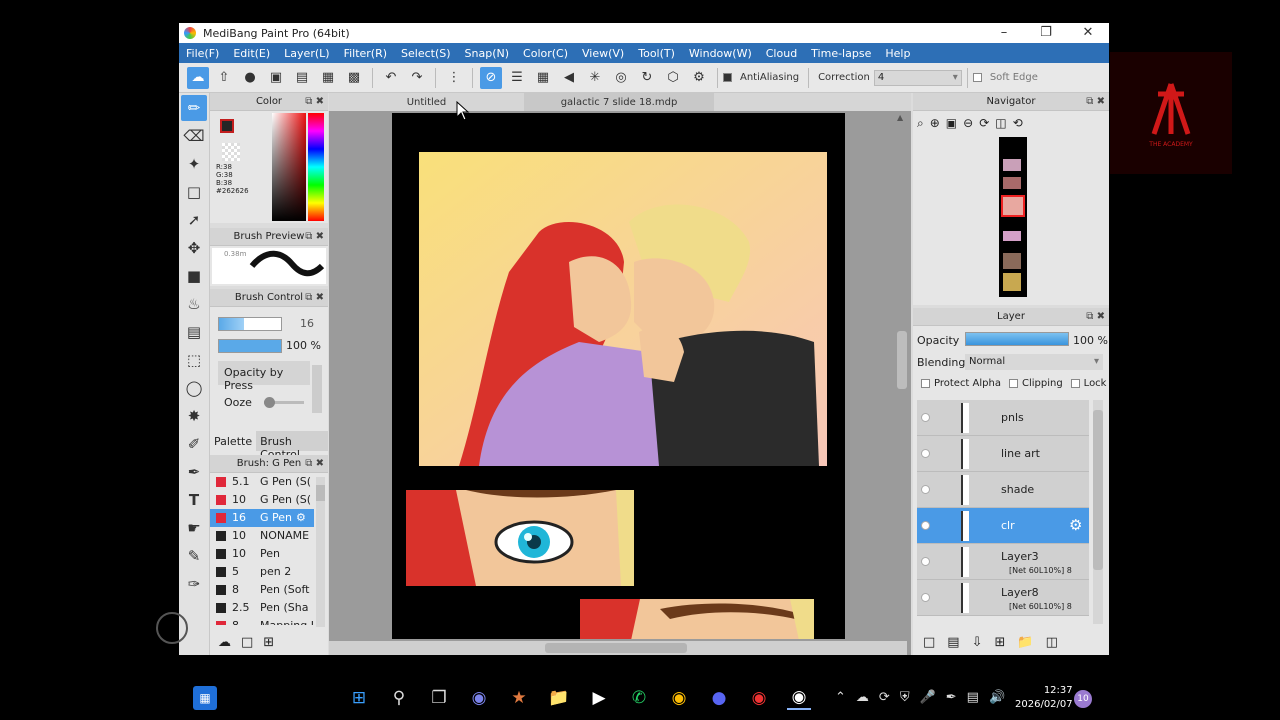 The width and height of the screenshot is (1280, 720). What do you see at coordinates (1025, 642) in the screenshot?
I see `folder-icon: 📁` at bounding box center [1025, 642].